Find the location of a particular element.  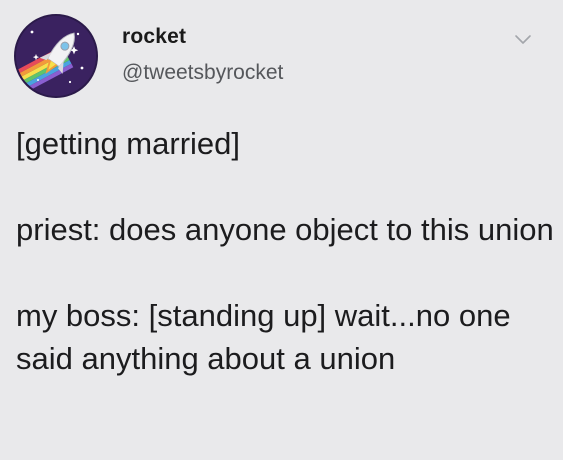

tweet-paragraph: priest: does anyone object to this union is located at coordinates (285, 229).